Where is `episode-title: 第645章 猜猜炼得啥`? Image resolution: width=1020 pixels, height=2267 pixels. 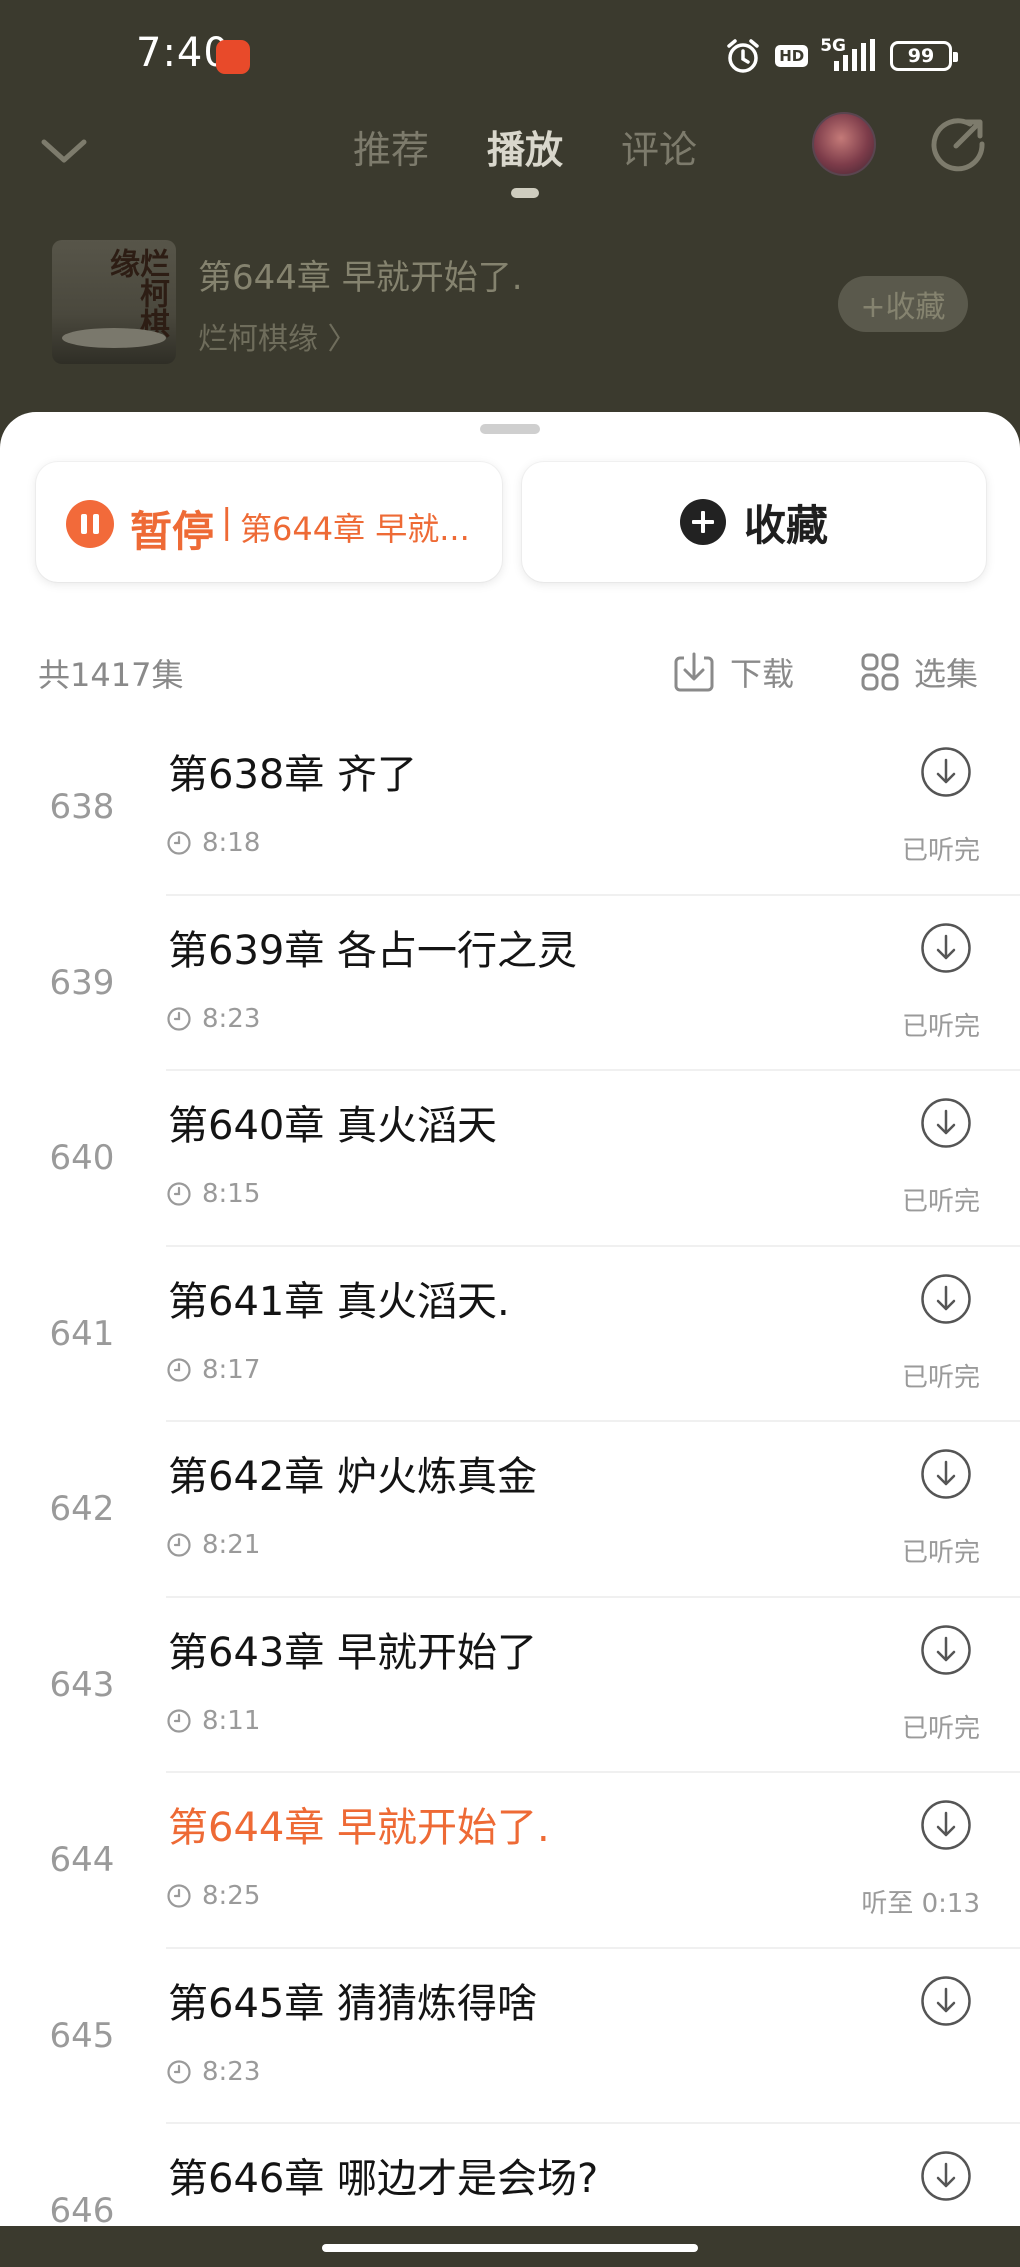
episode-title: 第645章 猜猜炼得啥 is located at coordinates (353, 2003).